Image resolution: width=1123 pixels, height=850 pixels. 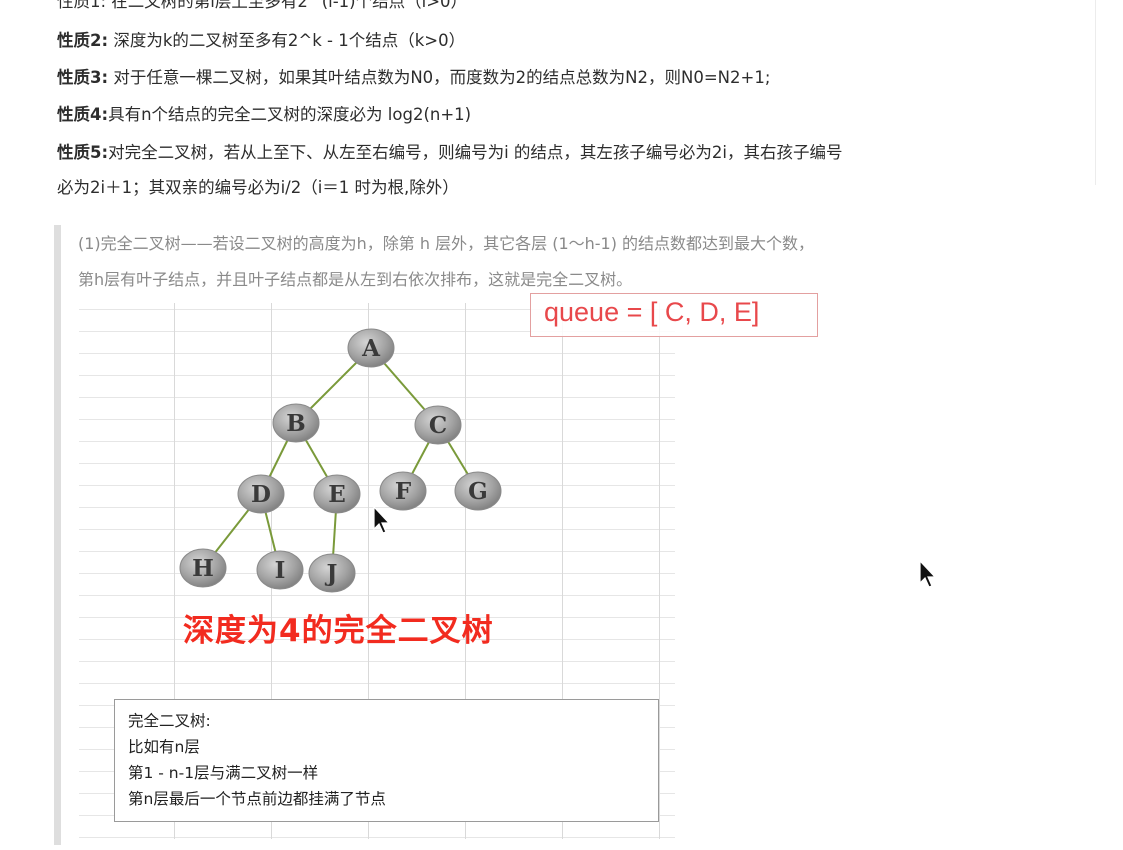 I want to click on tree-node-D: D, so click(x=261, y=494).